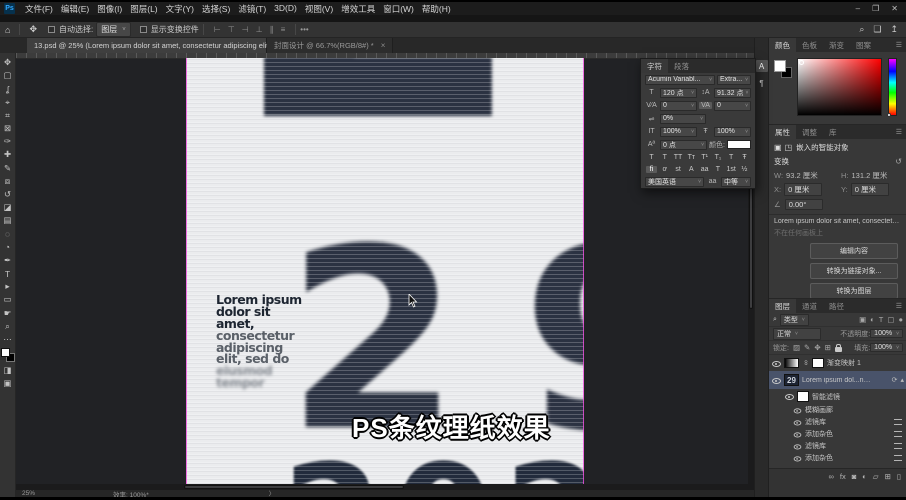  I want to click on color-swatches, so click(784, 70).